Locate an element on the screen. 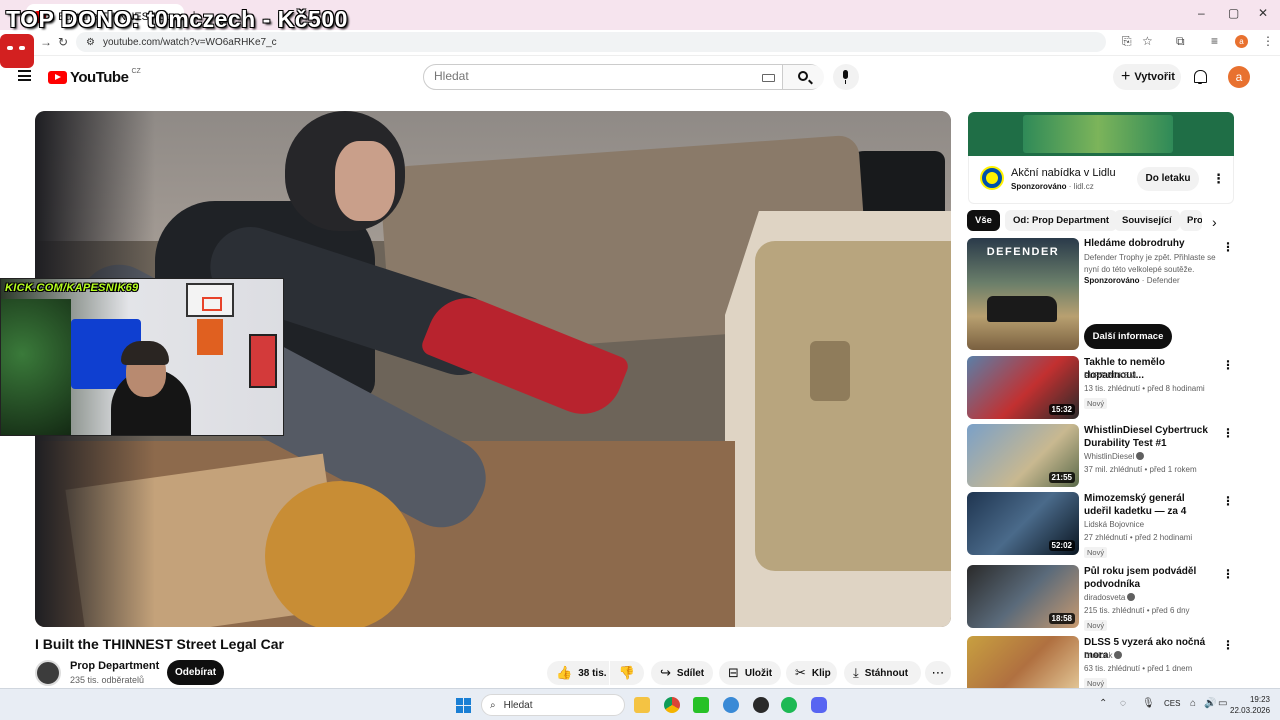  ad-domain: lidl.cz is located at coordinates (1083, 186).